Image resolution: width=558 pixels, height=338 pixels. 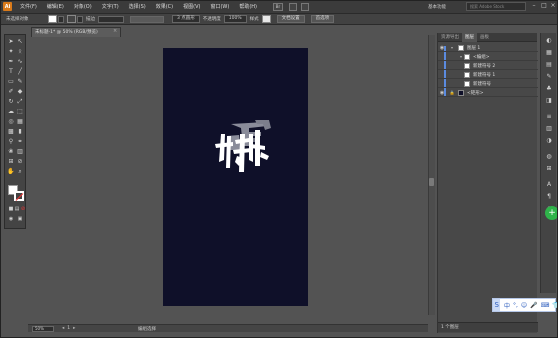 I want to click on document-tab: 未标题-1* @ 50% (RGB/预览), so click(x=76, y=32).